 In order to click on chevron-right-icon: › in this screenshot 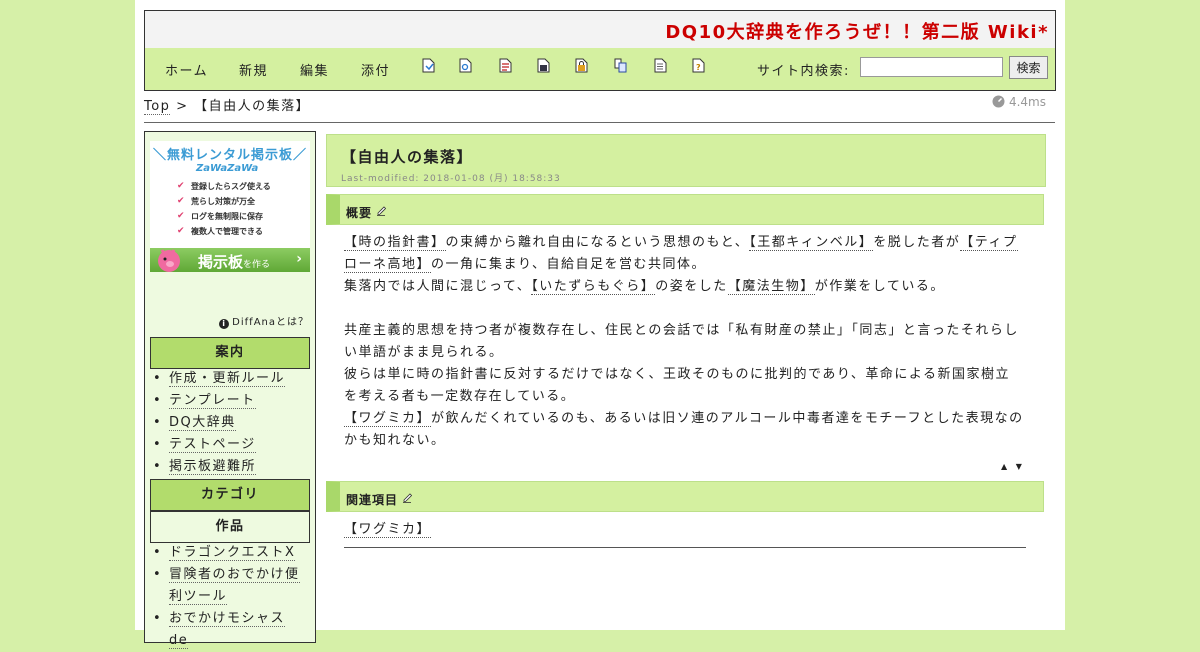, I will do `click(299, 259)`.